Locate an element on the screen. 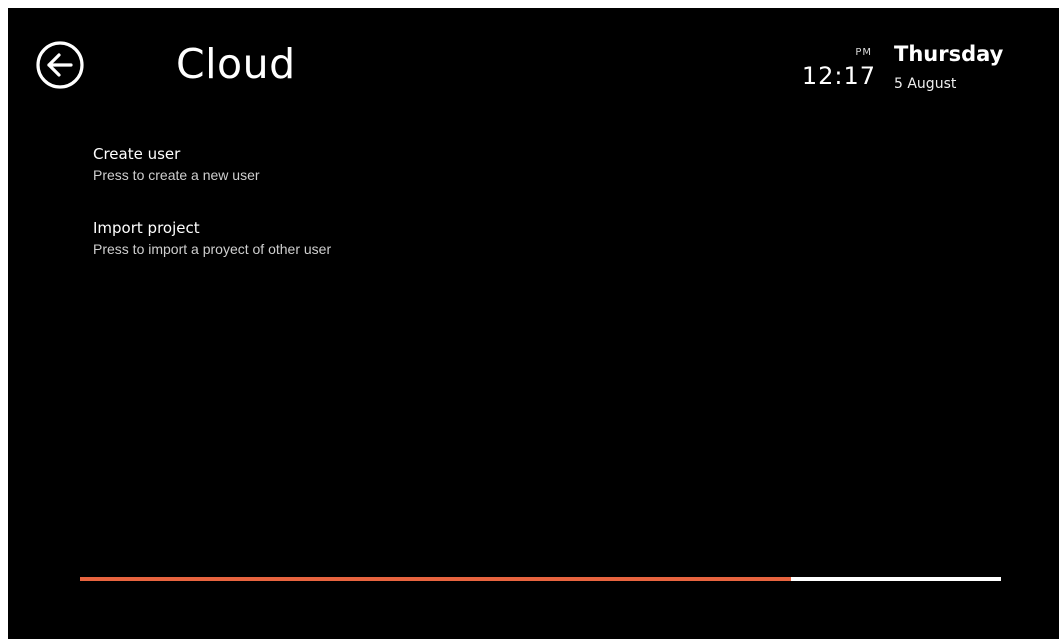 This screenshot has height=639, width=1059. clock-date: 5 August is located at coordinates (925, 84).